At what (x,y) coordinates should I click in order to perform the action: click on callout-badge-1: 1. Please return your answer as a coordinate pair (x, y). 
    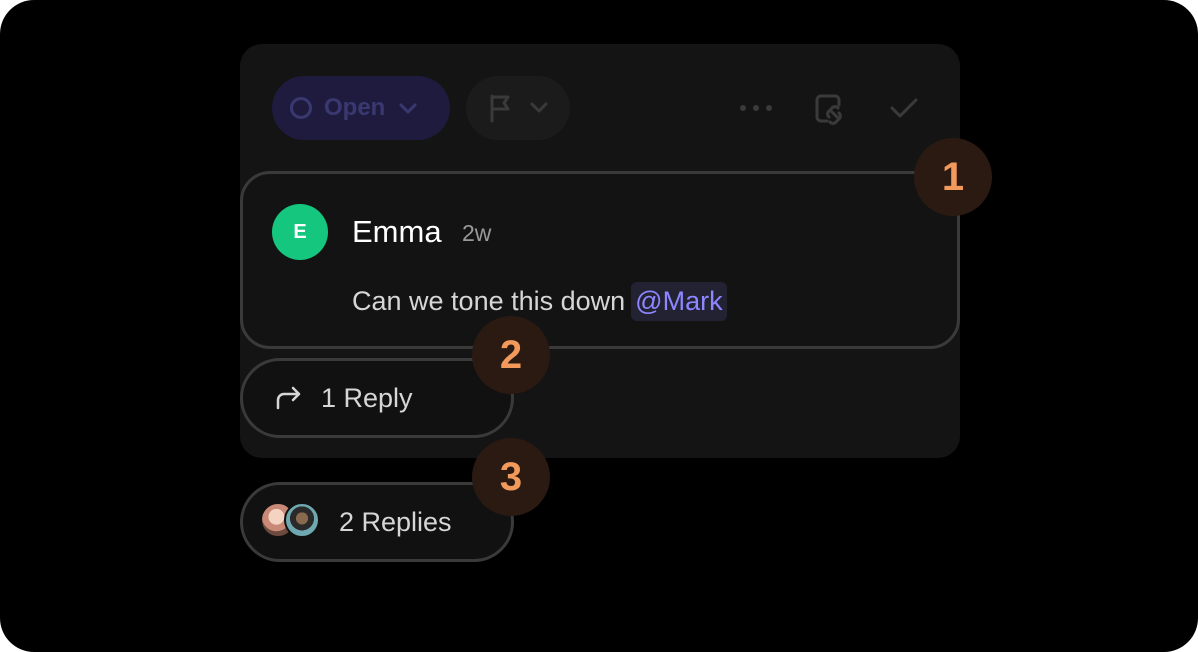
    Looking at the image, I should click on (953, 177).